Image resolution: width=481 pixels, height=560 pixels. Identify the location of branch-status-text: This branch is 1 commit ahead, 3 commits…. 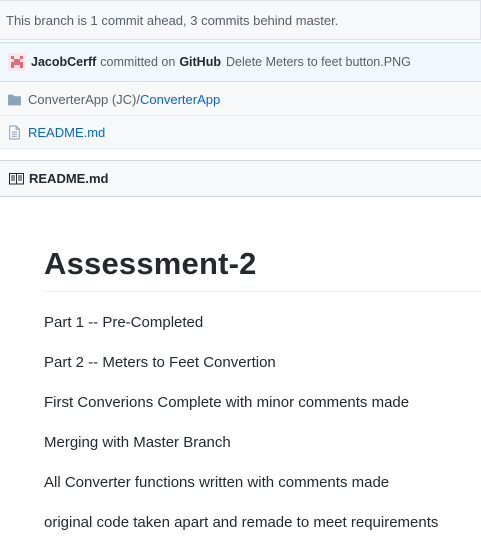
(172, 20).